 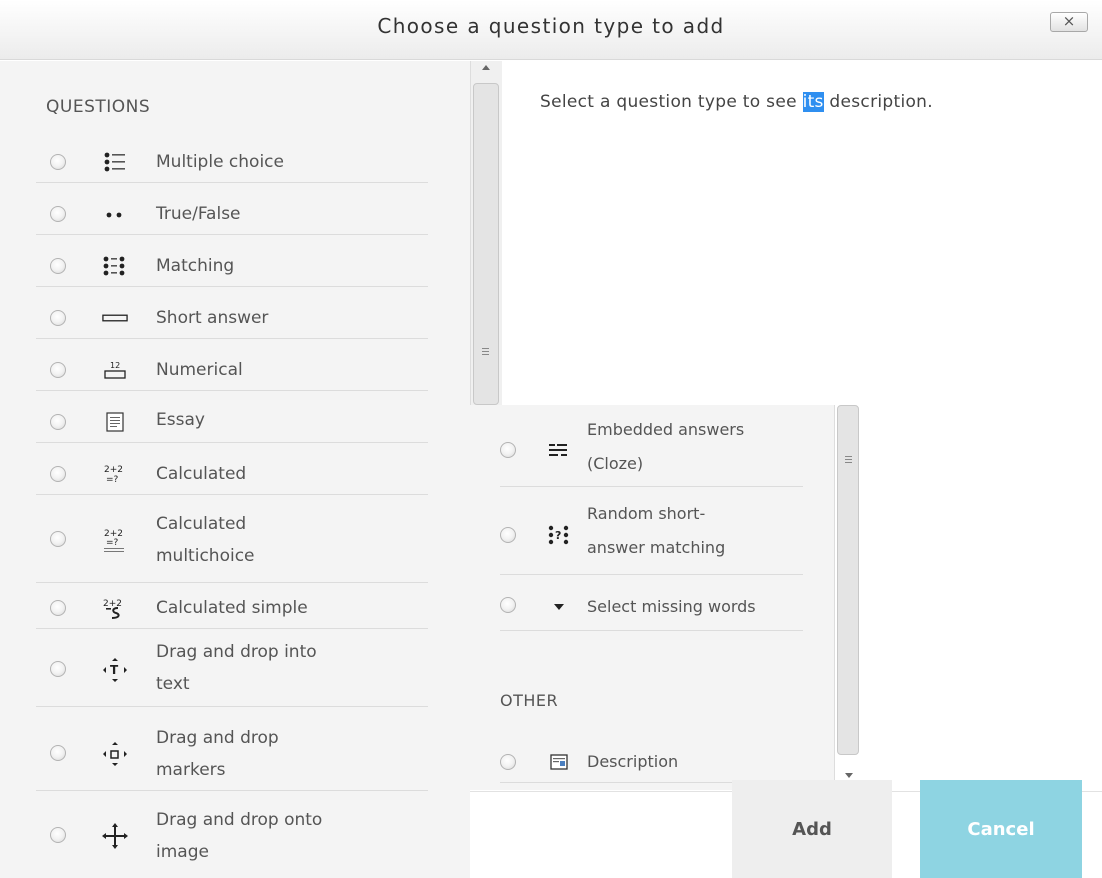 What do you see at coordinates (58, 162) in the screenshot?
I see `radio-multiple-choice` at bounding box center [58, 162].